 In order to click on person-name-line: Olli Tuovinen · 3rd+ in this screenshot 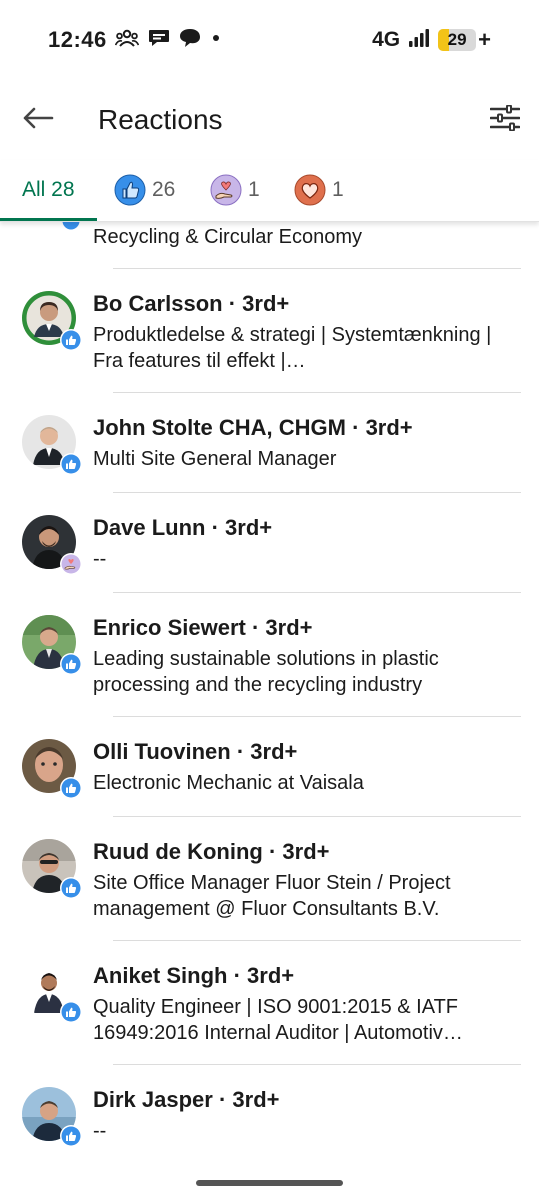, I will do `click(195, 752)`.